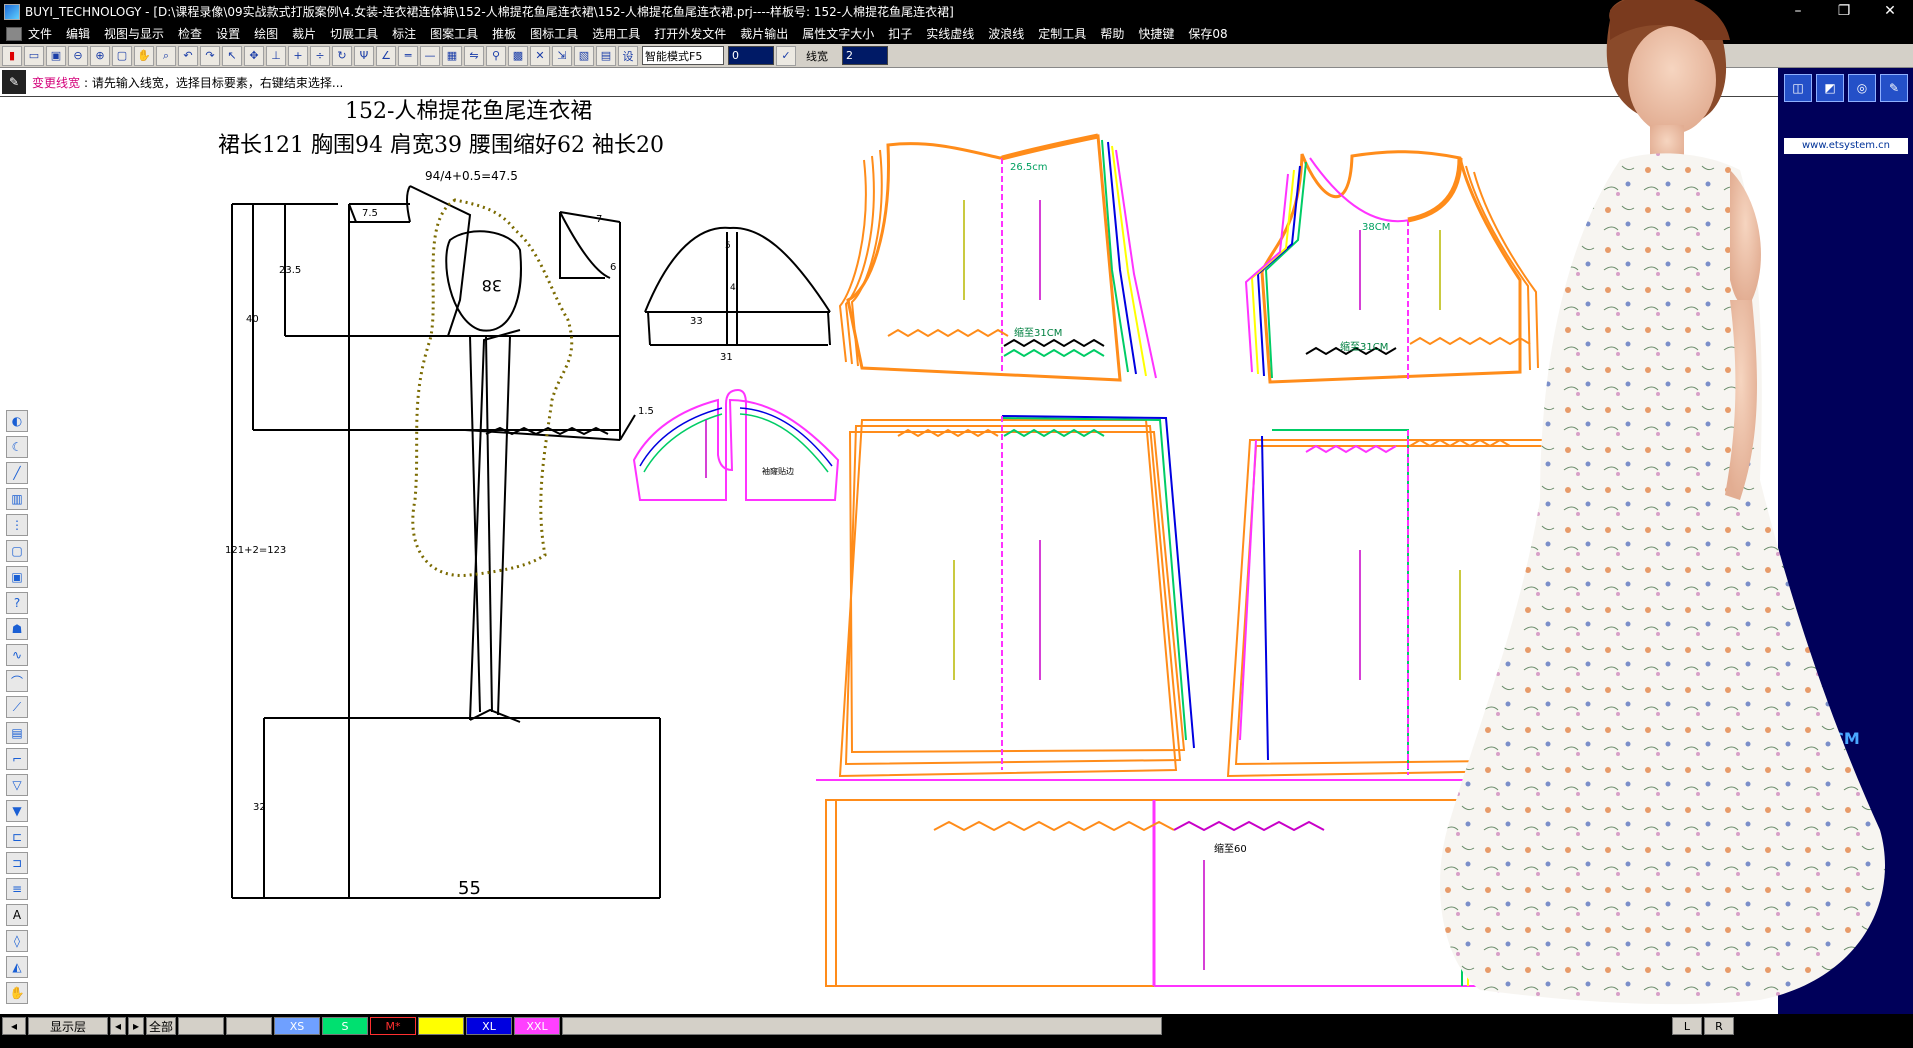  Describe the element at coordinates (393, 1026) in the screenshot. I see `size-m-base: M*` at that location.